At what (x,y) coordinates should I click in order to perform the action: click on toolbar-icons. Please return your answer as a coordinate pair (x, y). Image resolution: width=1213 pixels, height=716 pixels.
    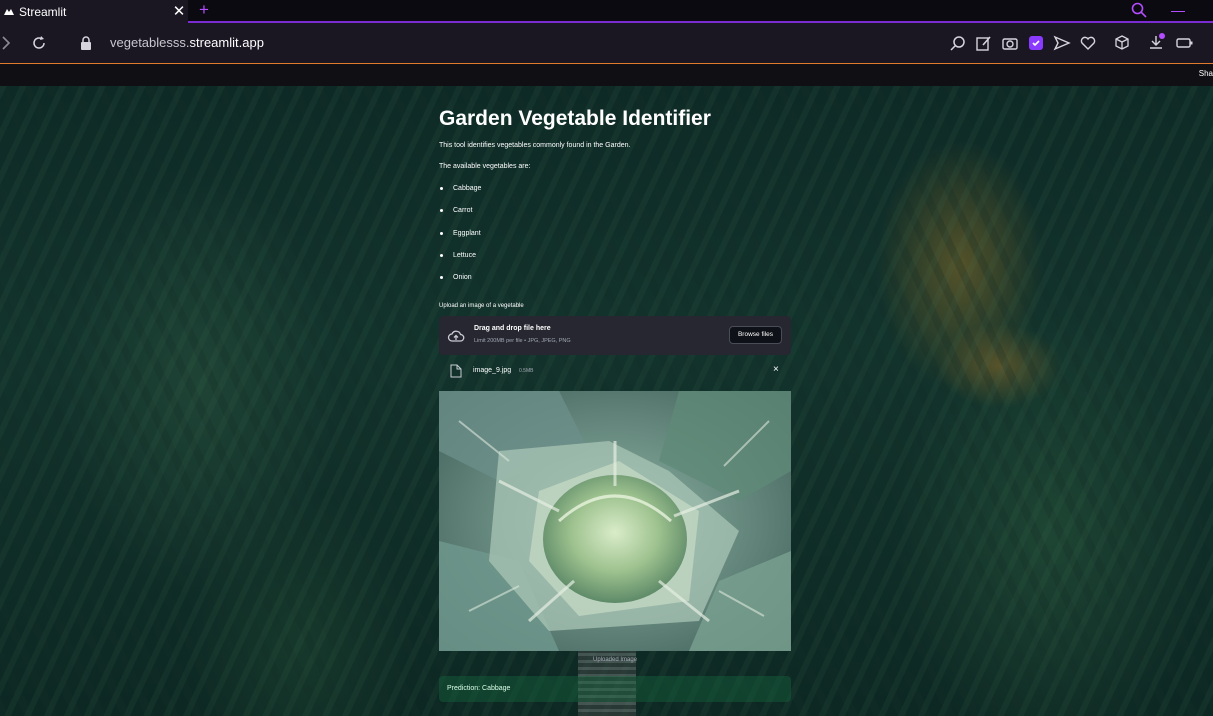
    Looking at the image, I should click on (1074, 43).